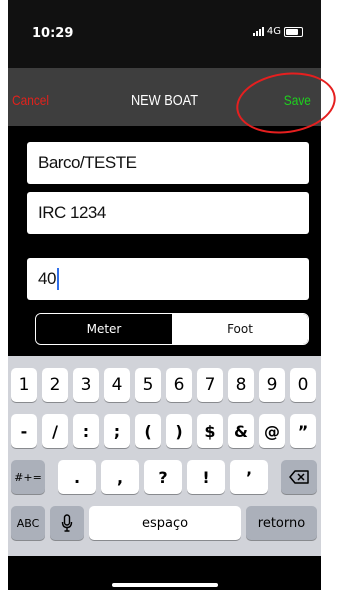 The width and height of the screenshot is (338, 590). Describe the element at coordinates (168, 279) in the screenshot. I see `length-field: 40` at that location.